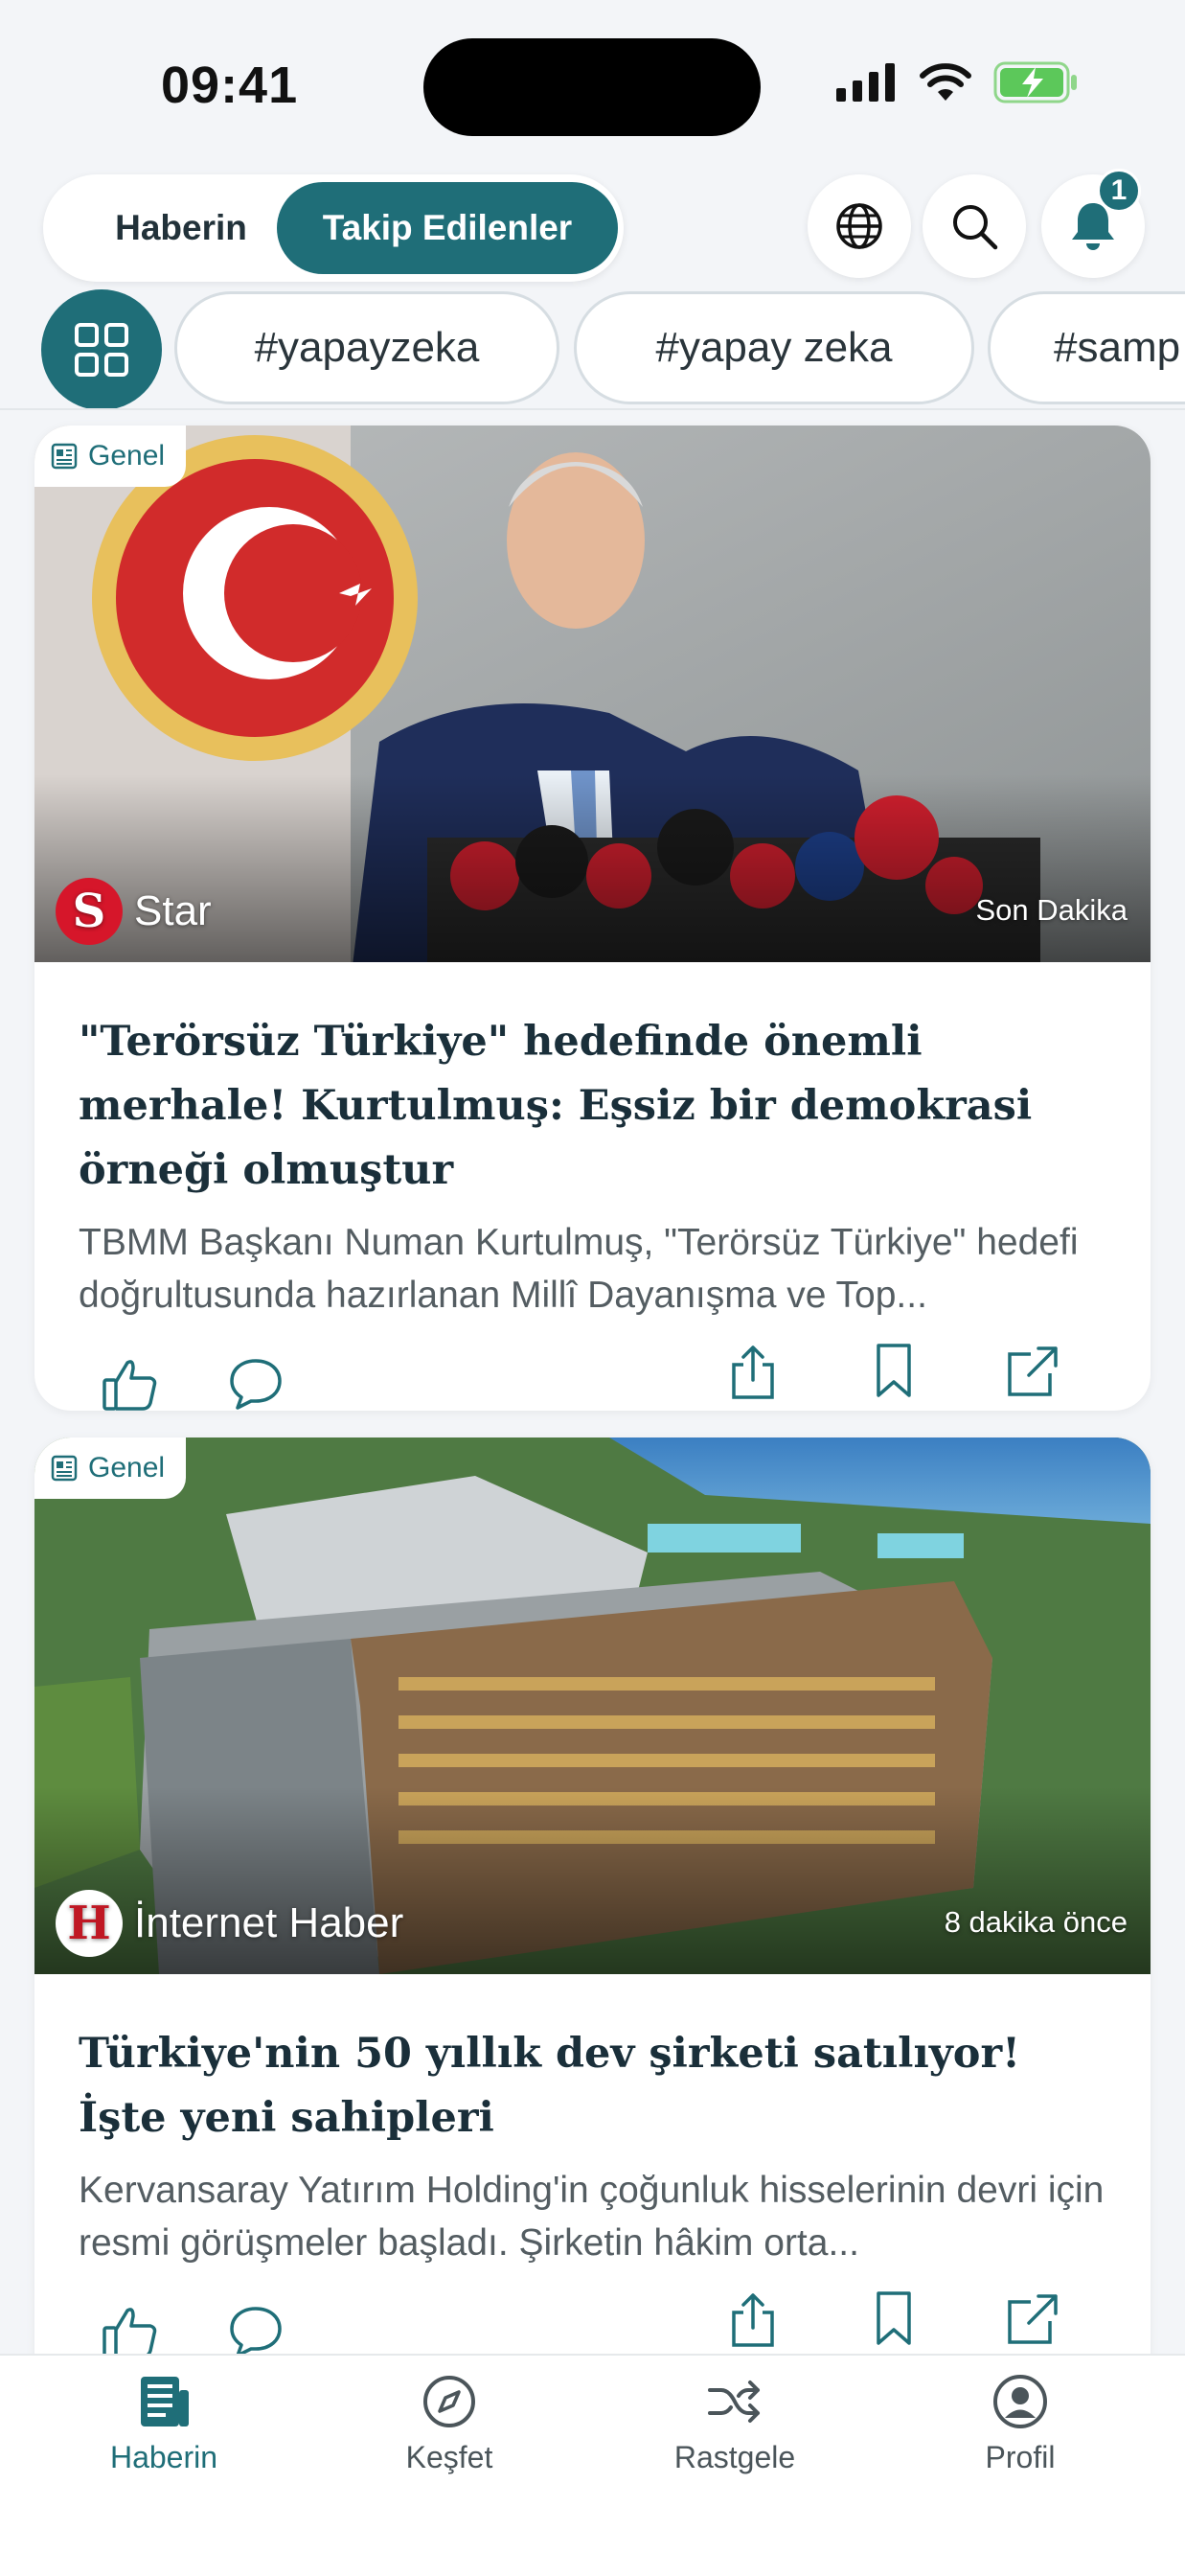  What do you see at coordinates (448, 228) in the screenshot?
I see `tab-takip-edilenler: Takip Edilenler` at bounding box center [448, 228].